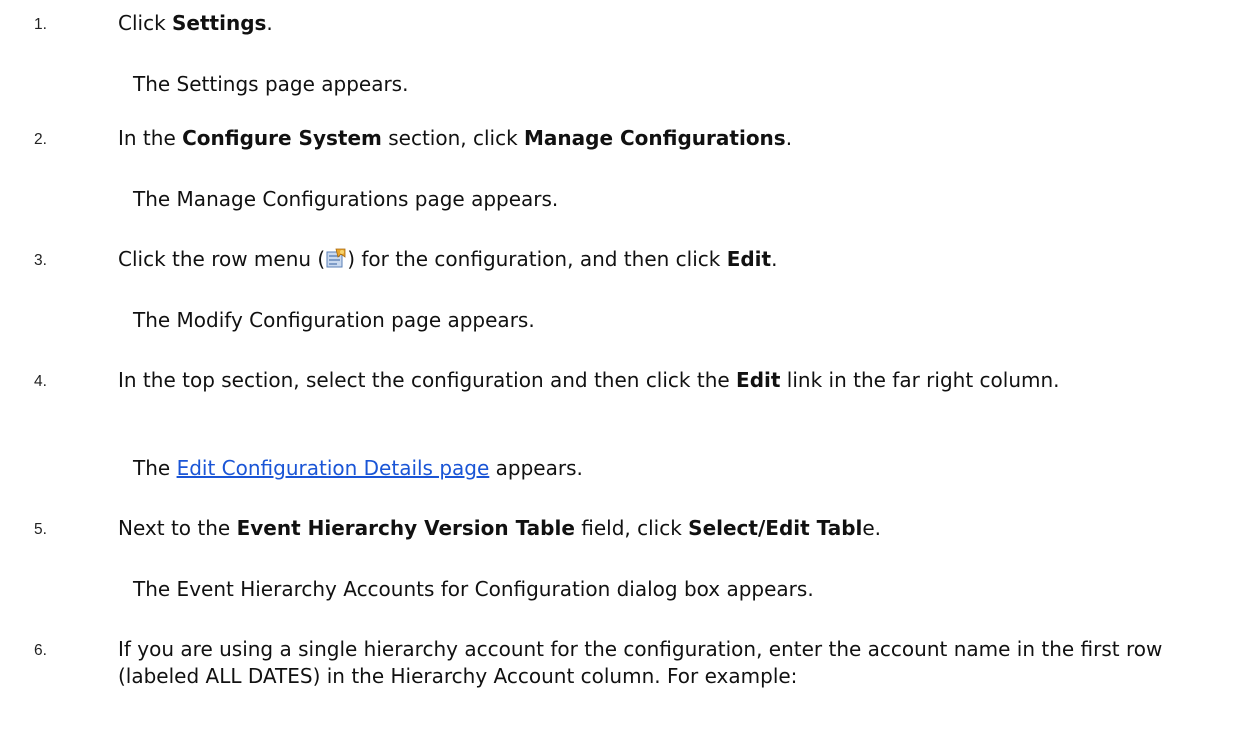 This screenshot has height=733, width=1238. What do you see at coordinates (271, 84) in the screenshot?
I see `step-result: The Settings page appears.` at bounding box center [271, 84].